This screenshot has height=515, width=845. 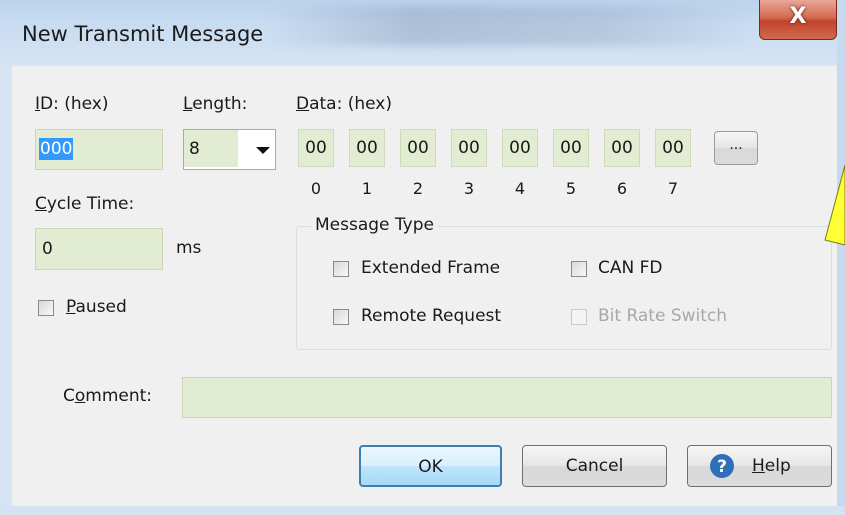 What do you see at coordinates (834, 205) in the screenshot?
I see `annotation-arrow` at bounding box center [834, 205].